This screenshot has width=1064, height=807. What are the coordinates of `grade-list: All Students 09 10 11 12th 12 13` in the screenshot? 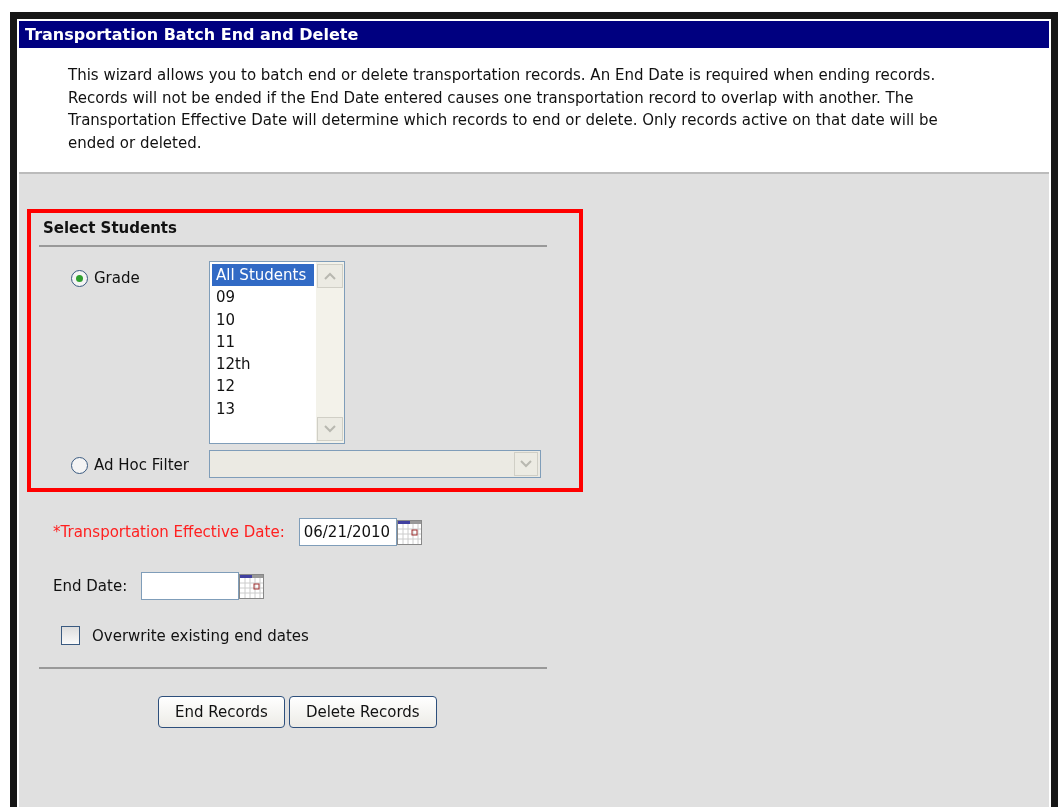 It's located at (277, 352).